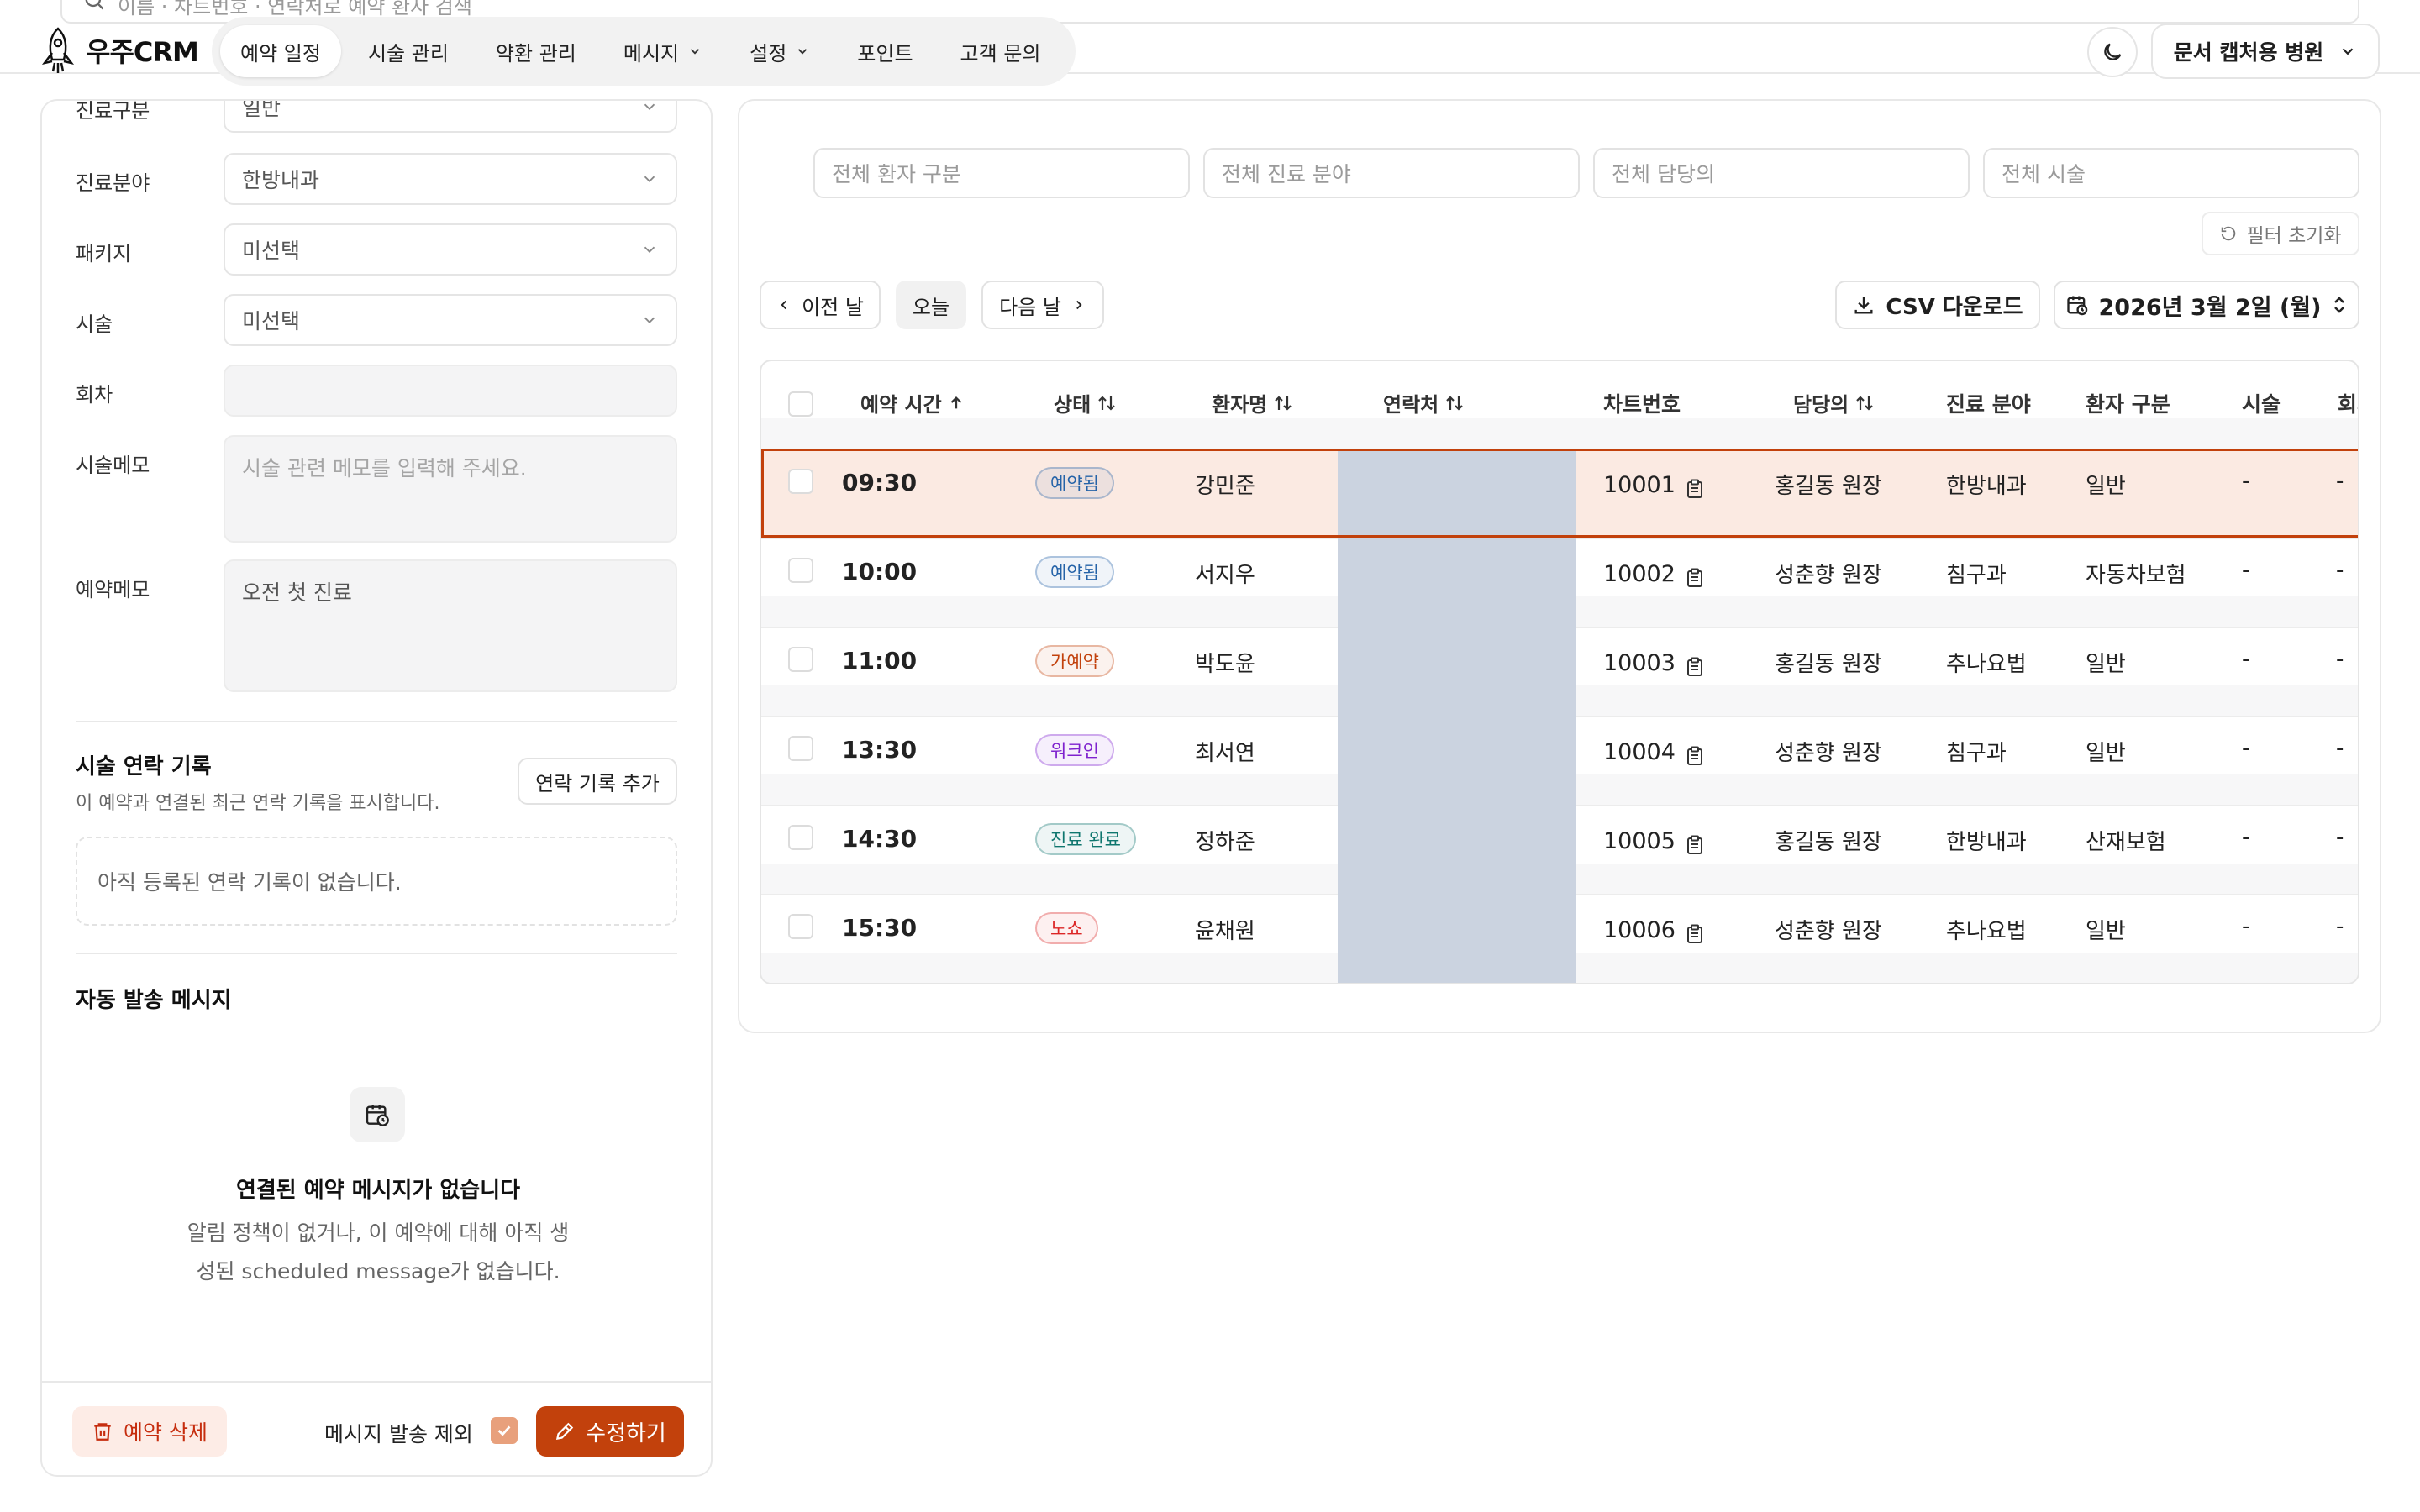  Describe the element at coordinates (1073, 405) in the screenshot. I see `th-status-label: 상태` at that location.